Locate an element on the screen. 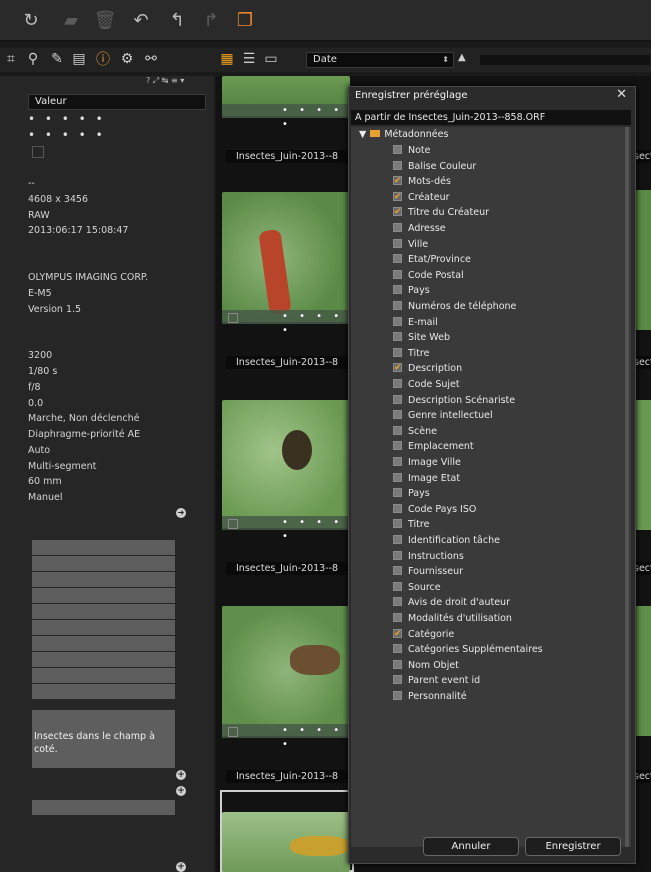 This screenshot has width=651, height=872. grid-view-icon: ▦ is located at coordinates (227, 59).